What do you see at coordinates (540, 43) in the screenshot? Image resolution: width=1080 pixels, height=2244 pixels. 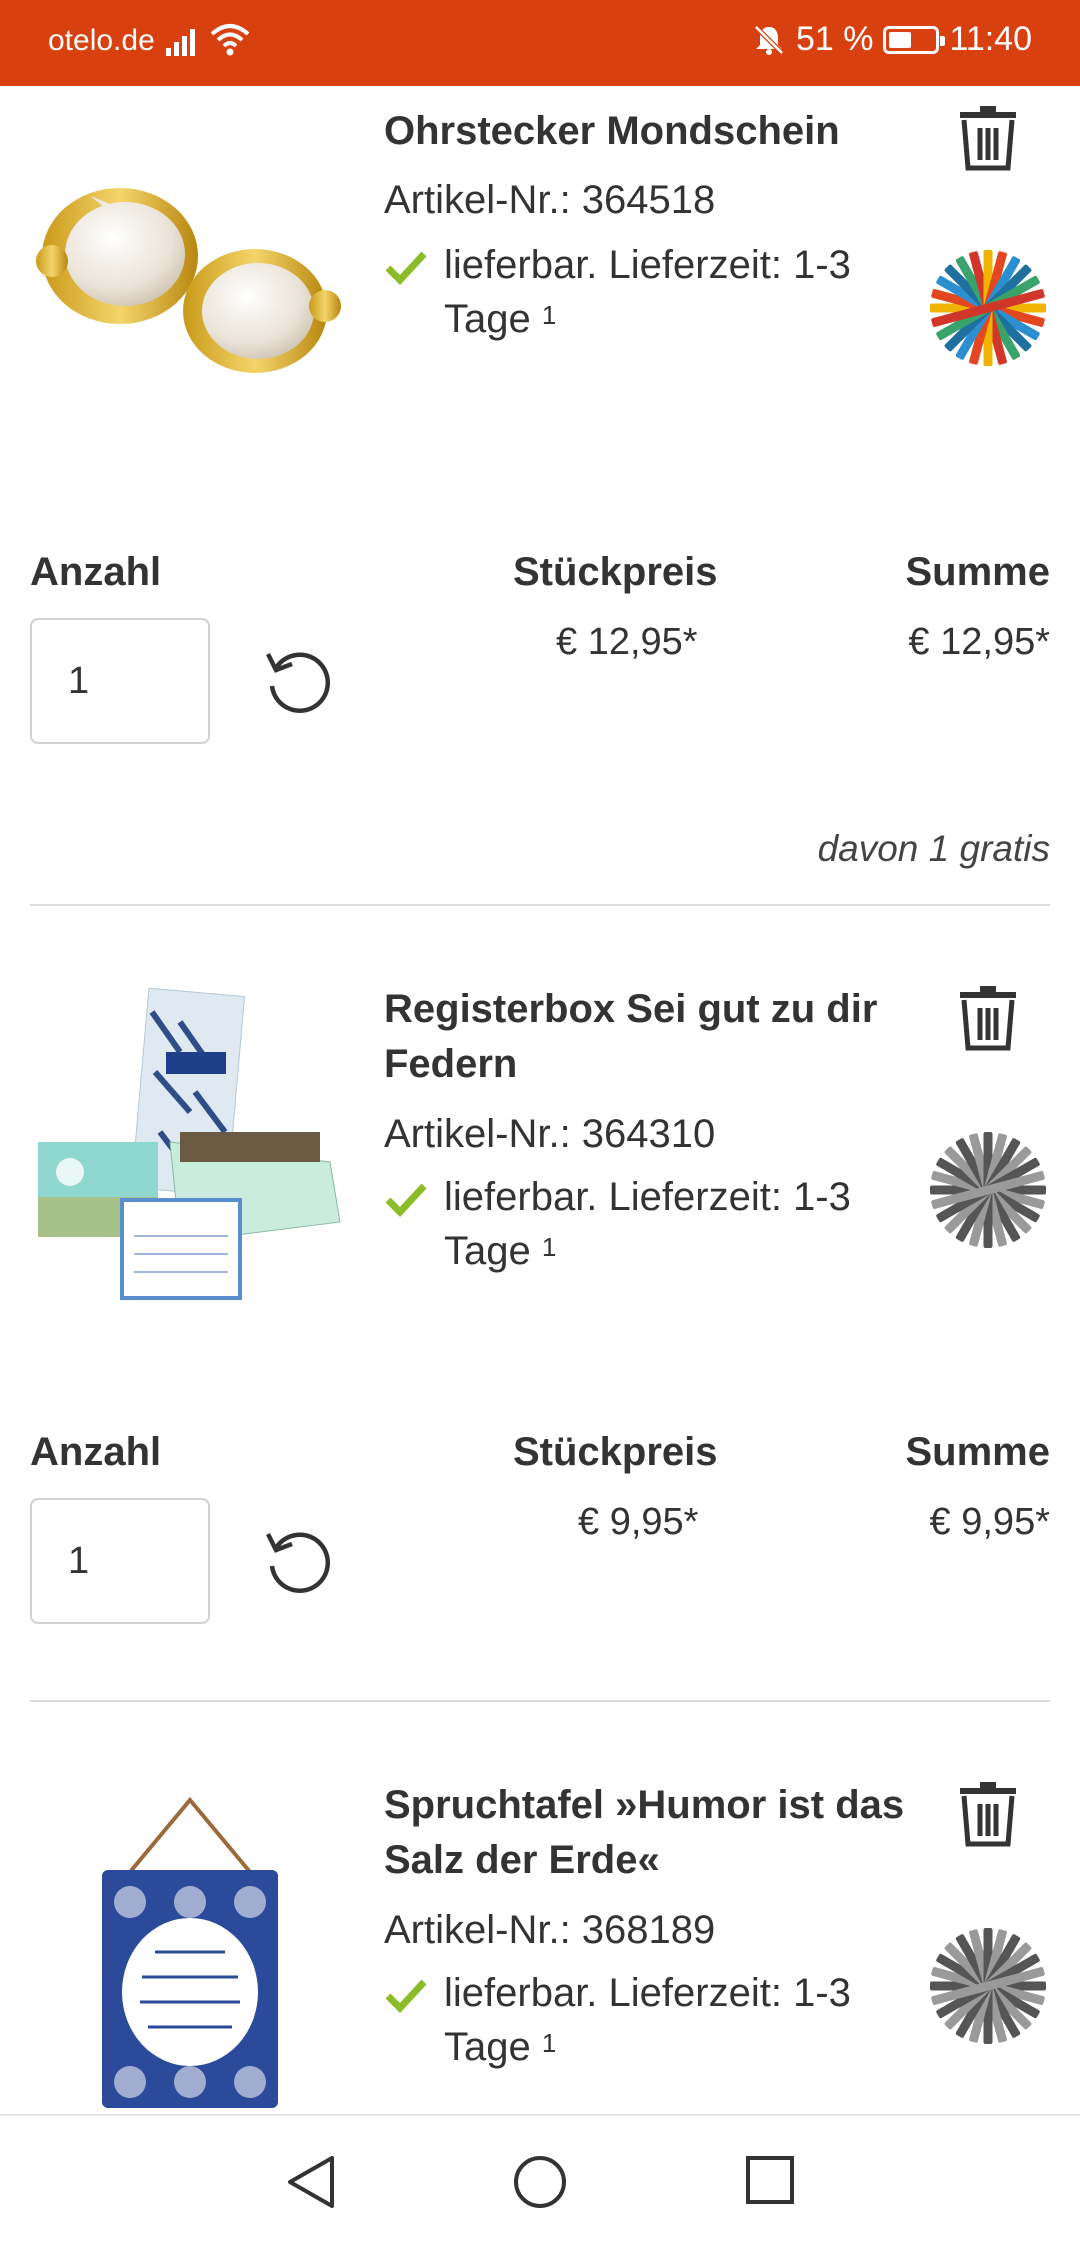 I see `status-bar: otelo.de 51 % 11:40` at bounding box center [540, 43].